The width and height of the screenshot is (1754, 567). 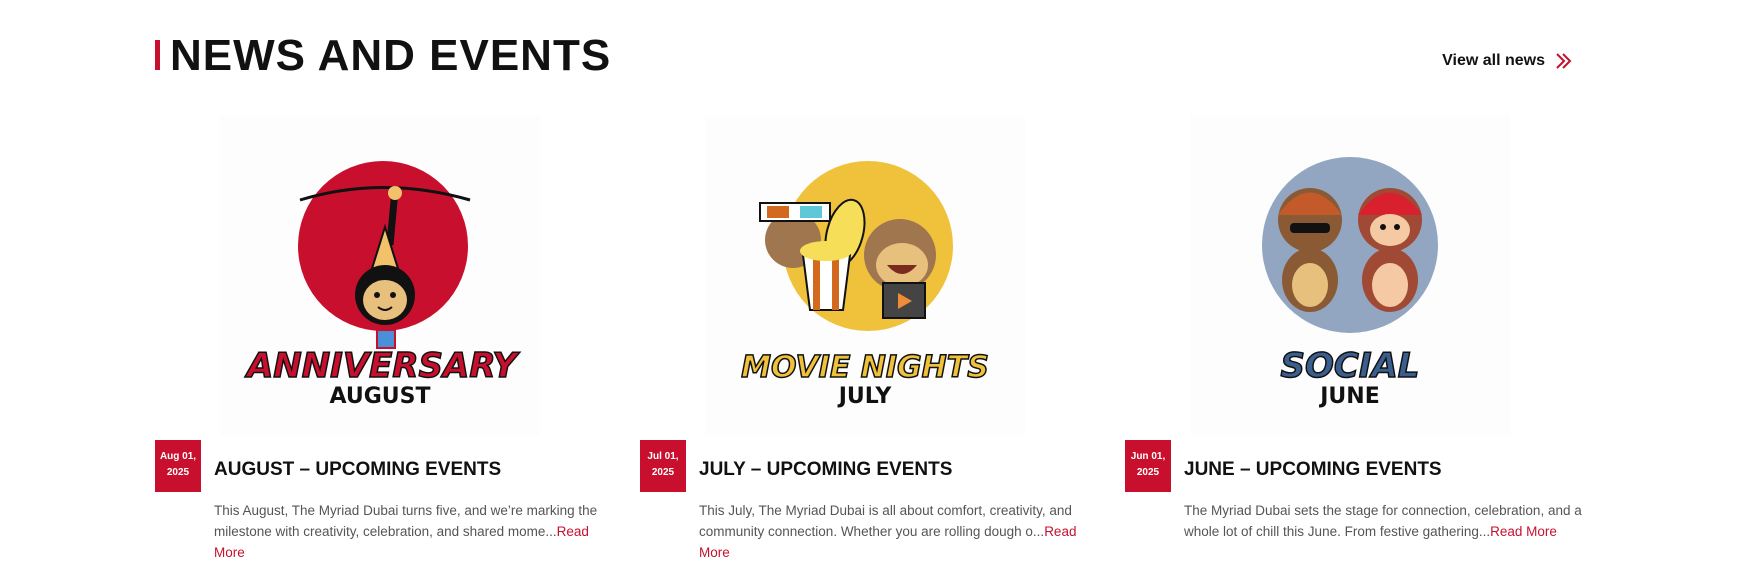 What do you see at coordinates (1349, 396) in the screenshot?
I see `event-image-caption-text: JUNE` at bounding box center [1349, 396].